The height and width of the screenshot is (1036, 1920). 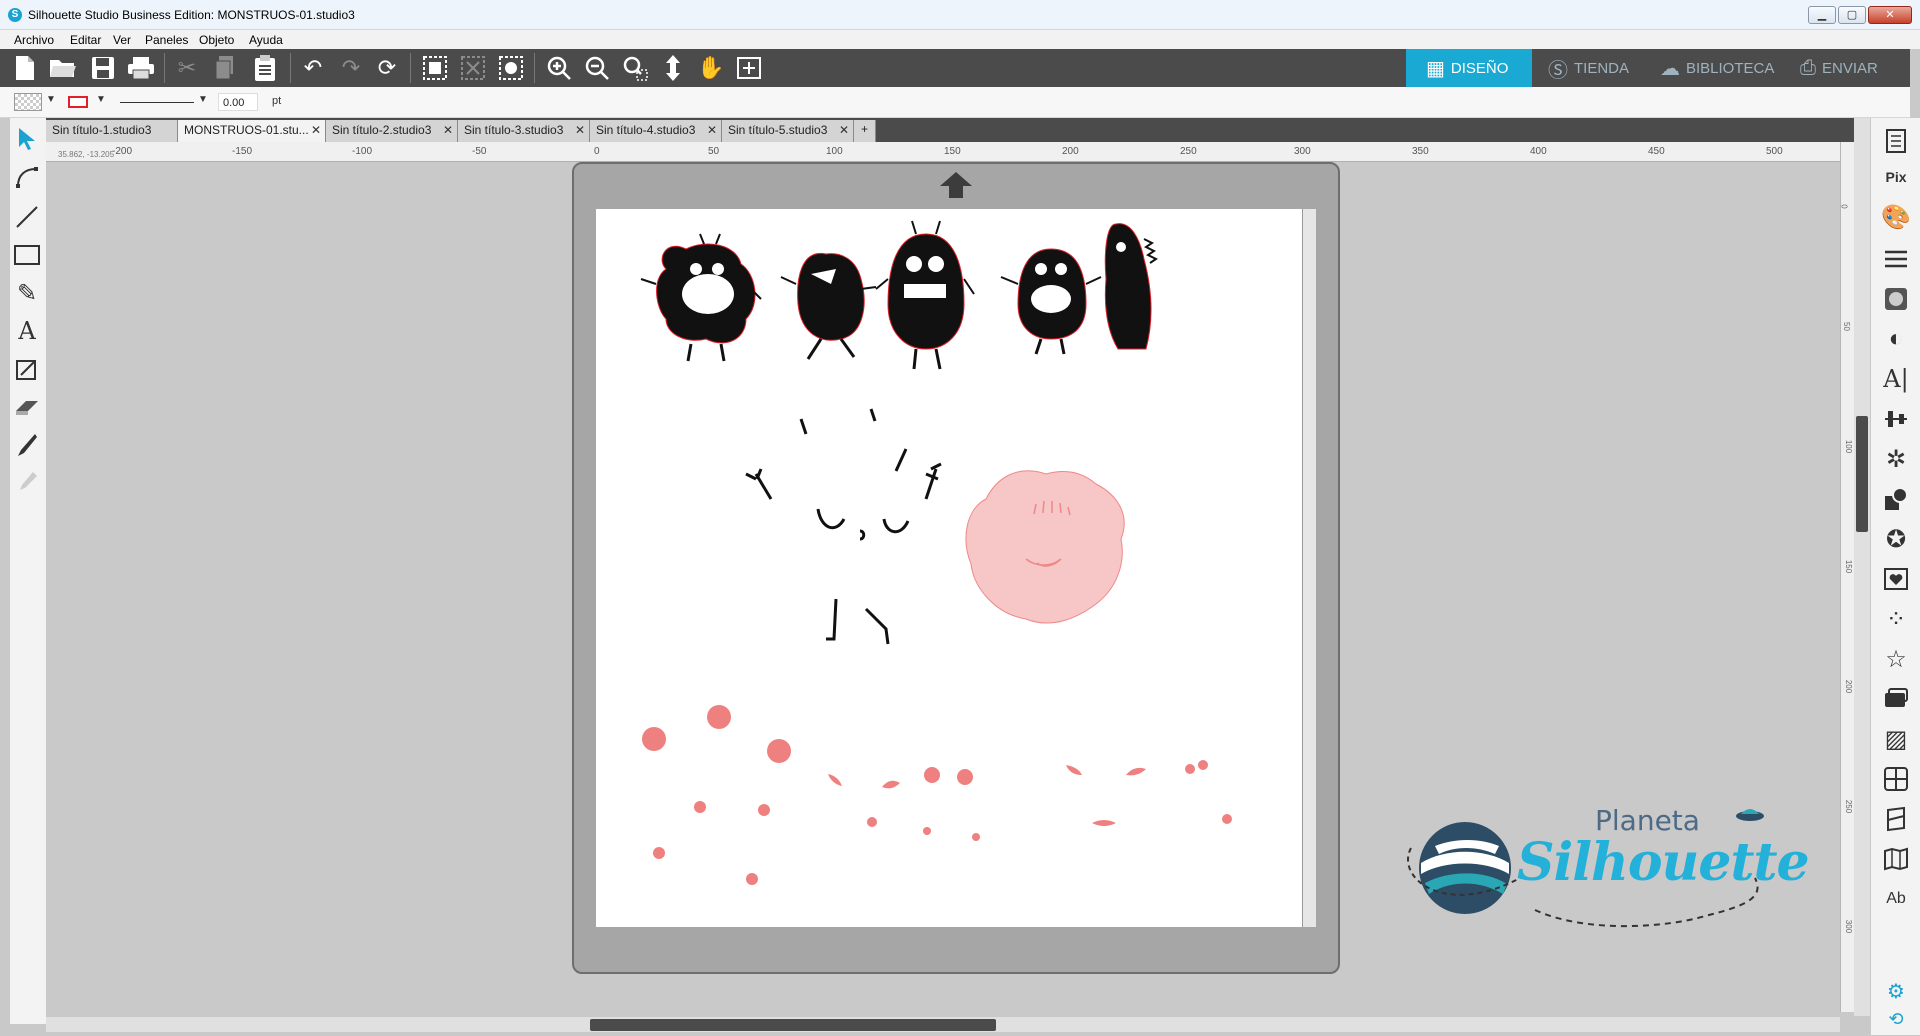 What do you see at coordinates (1896, 217) in the screenshot?
I see `fill-palette-icon: 🎨` at bounding box center [1896, 217].